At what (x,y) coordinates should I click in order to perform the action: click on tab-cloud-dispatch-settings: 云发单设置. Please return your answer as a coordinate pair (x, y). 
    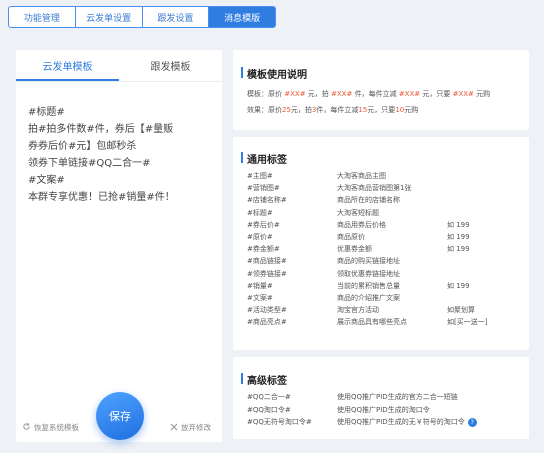
    Looking at the image, I should click on (109, 17).